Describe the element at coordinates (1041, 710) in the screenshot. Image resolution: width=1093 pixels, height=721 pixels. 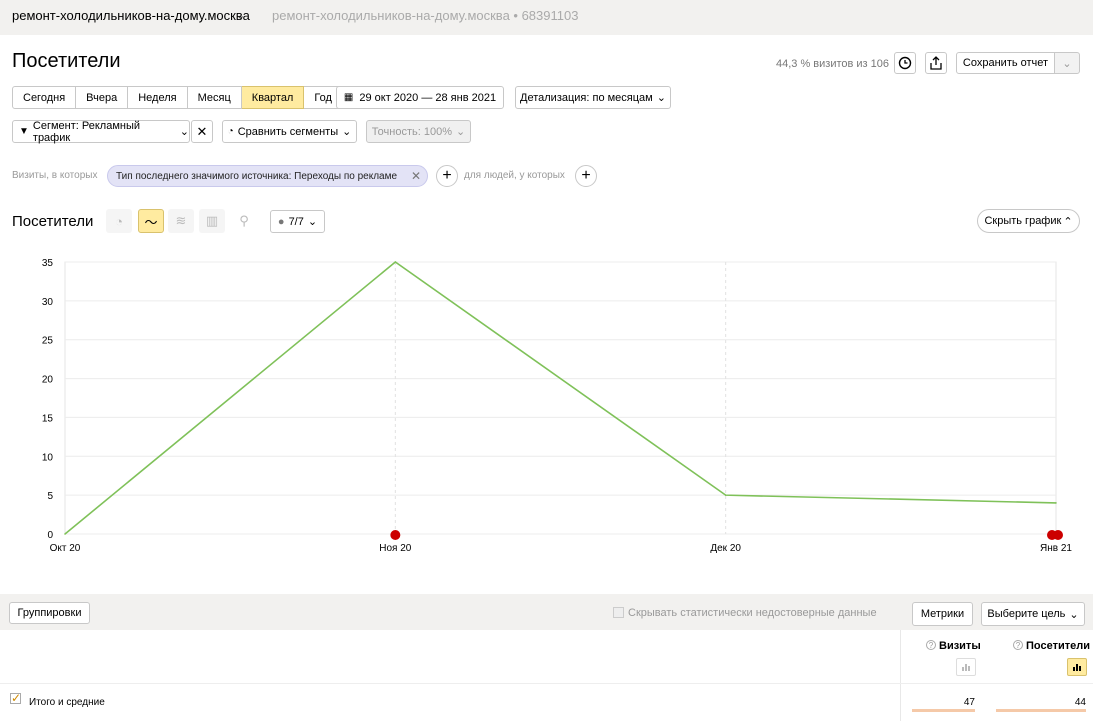
I see `visitors-share-bar` at that location.